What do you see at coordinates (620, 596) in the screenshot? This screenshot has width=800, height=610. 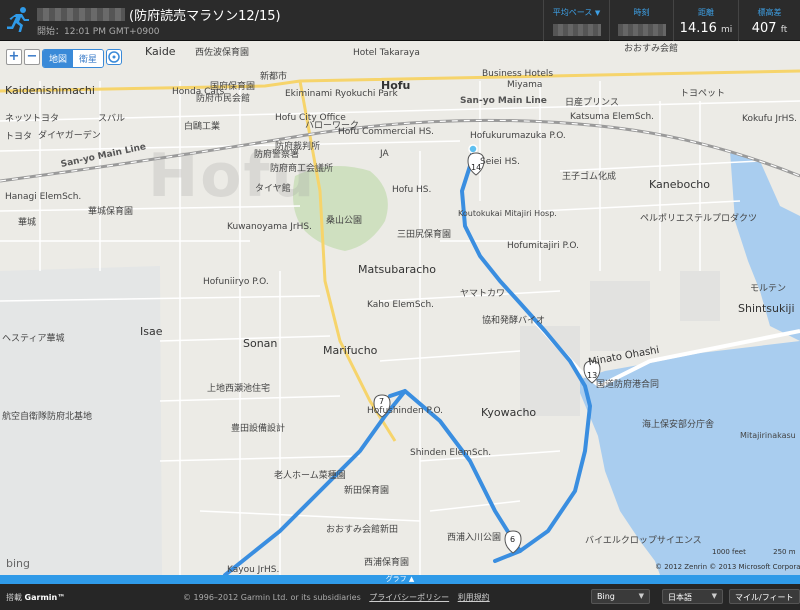 I see `map-source-select: Bing ▼` at bounding box center [620, 596].